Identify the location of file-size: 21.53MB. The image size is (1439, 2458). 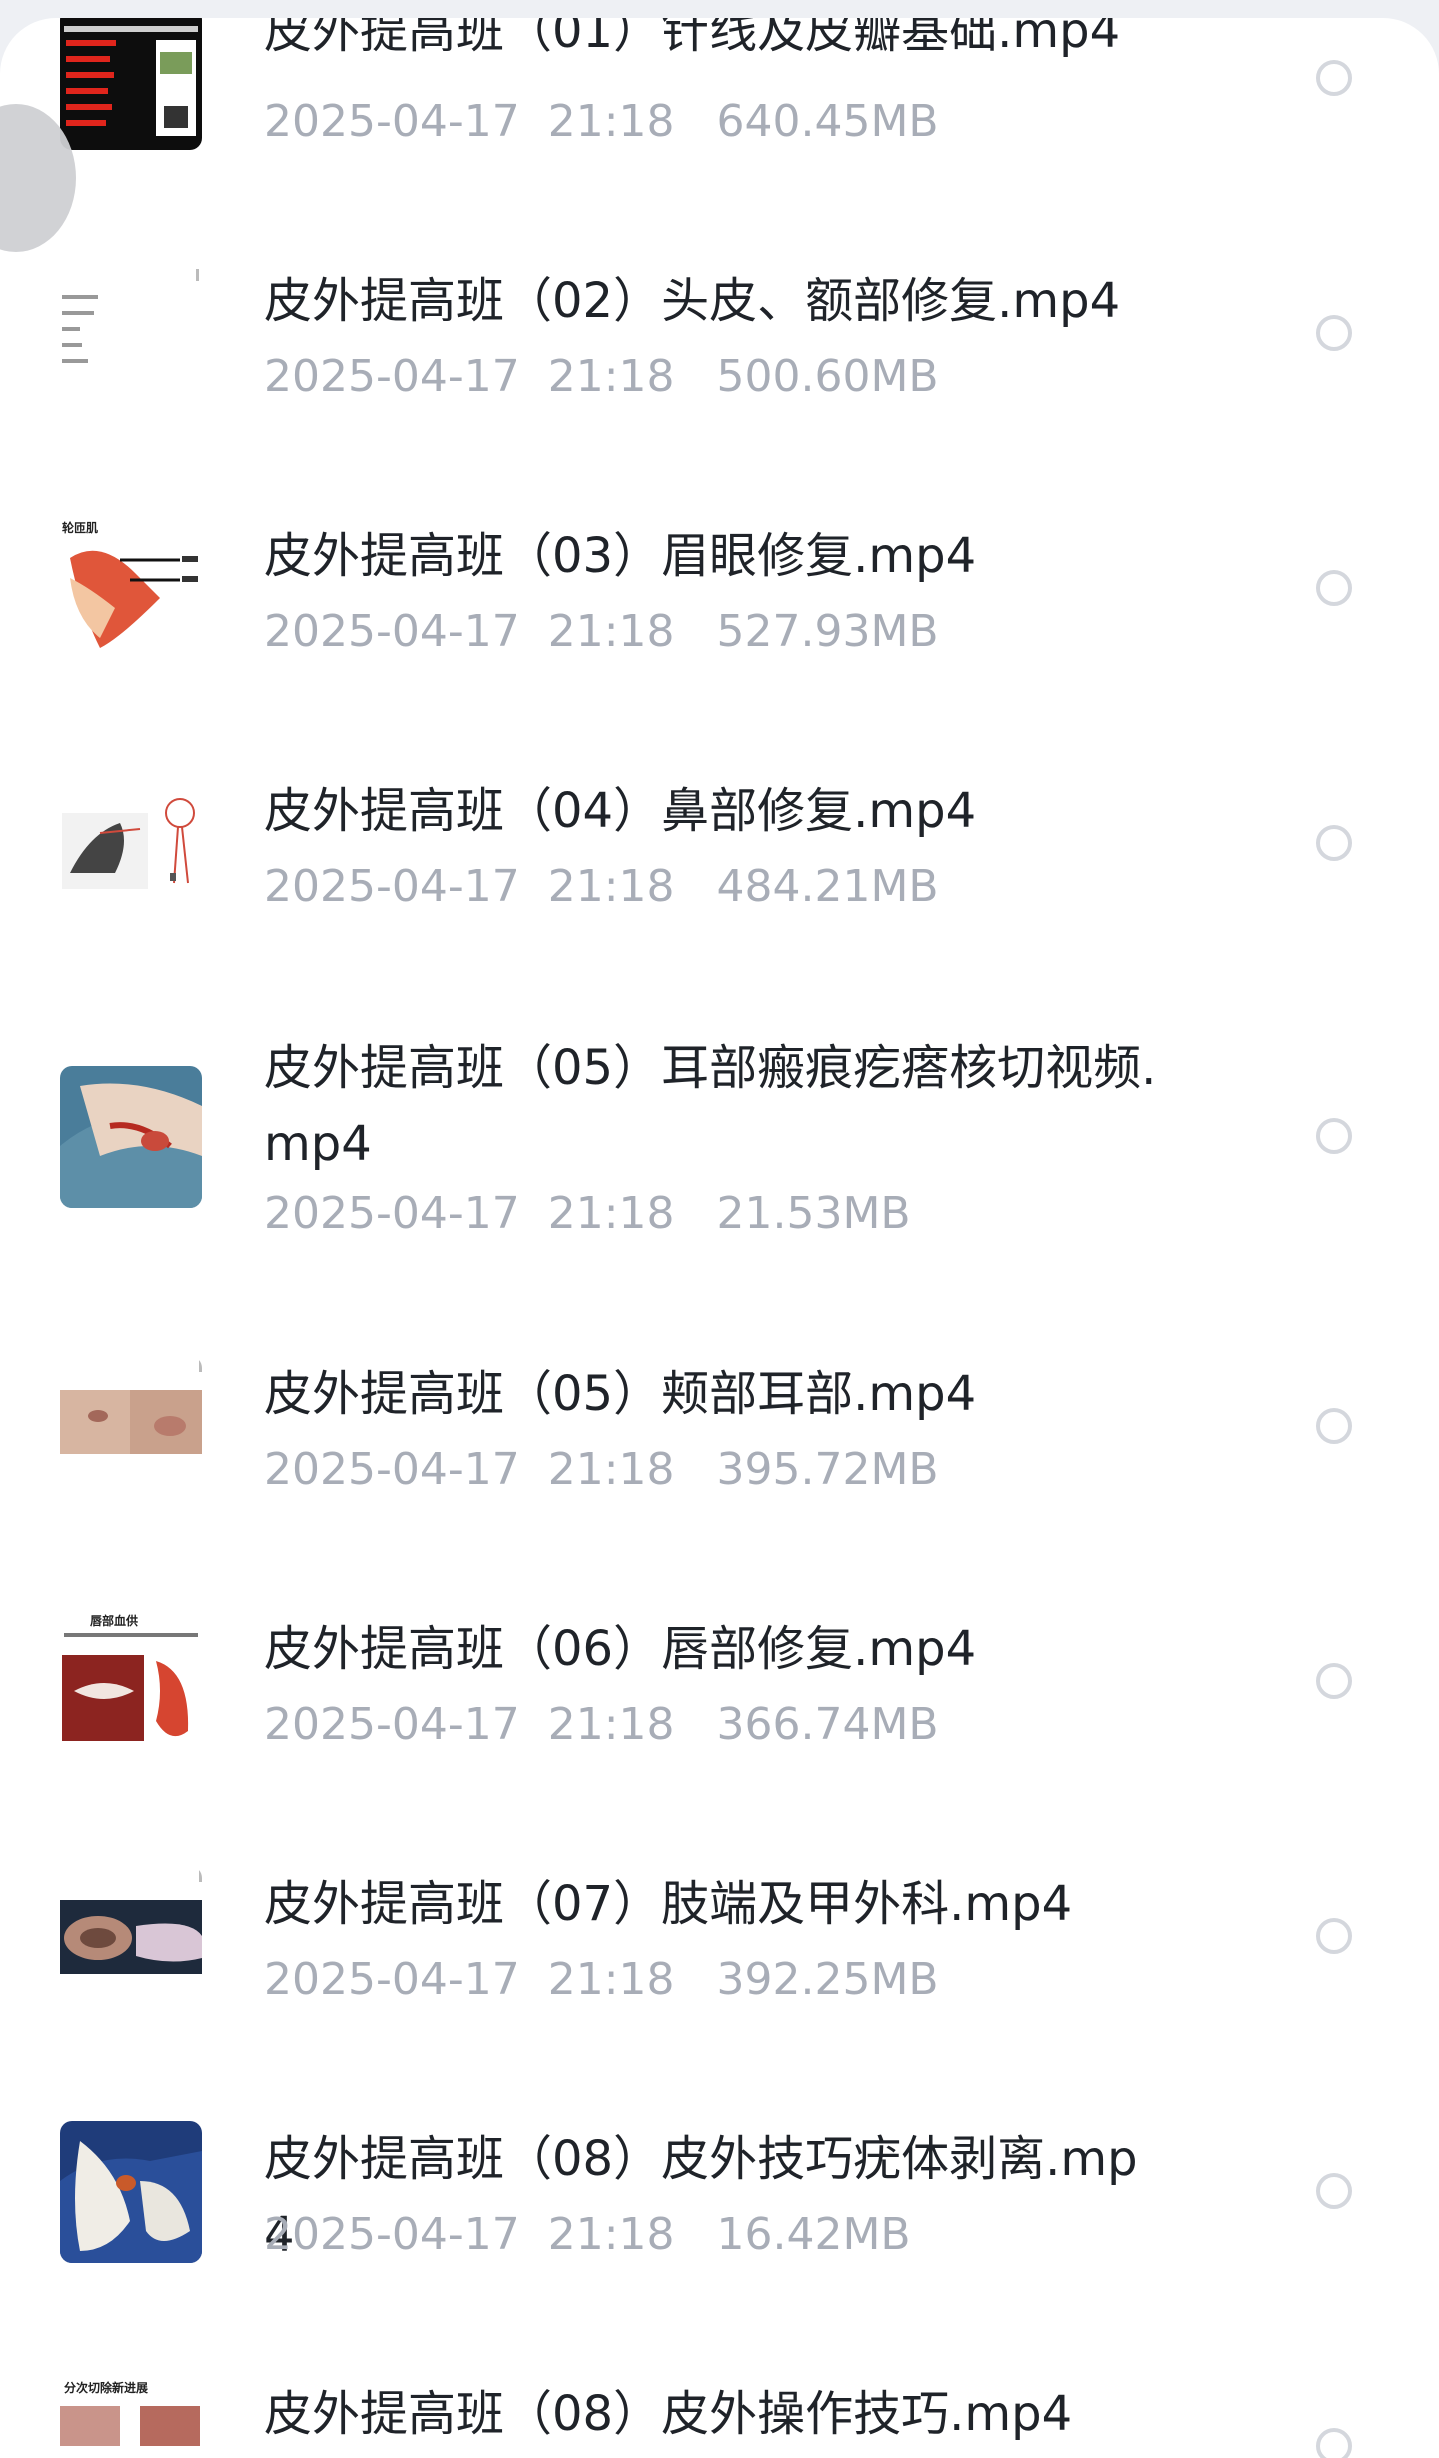
(813, 1213).